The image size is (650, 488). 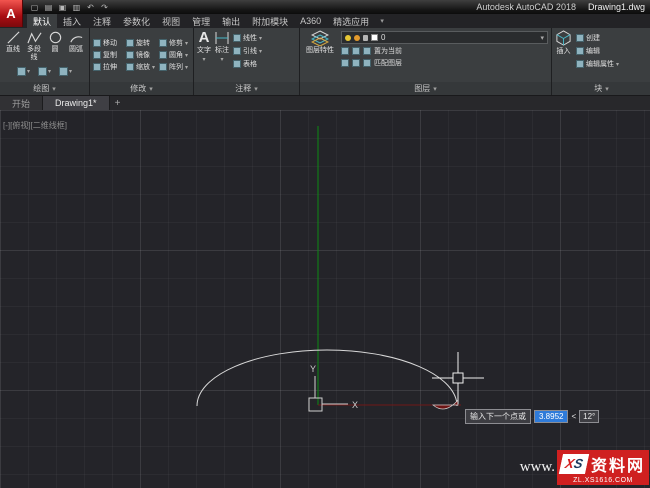 What do you see at coordinates (141, 55) in the screenshot?
I see `mirror-button: 镜像` at bounding box center [141, 55].